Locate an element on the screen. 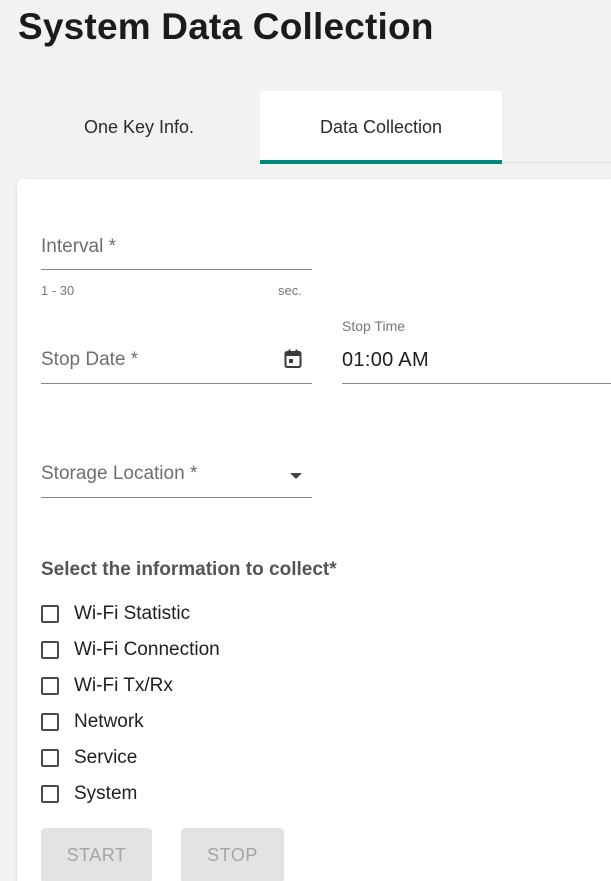 This screenshot has height=881, width=611. checkbox-label: Network is located at coordinates (109, 721).